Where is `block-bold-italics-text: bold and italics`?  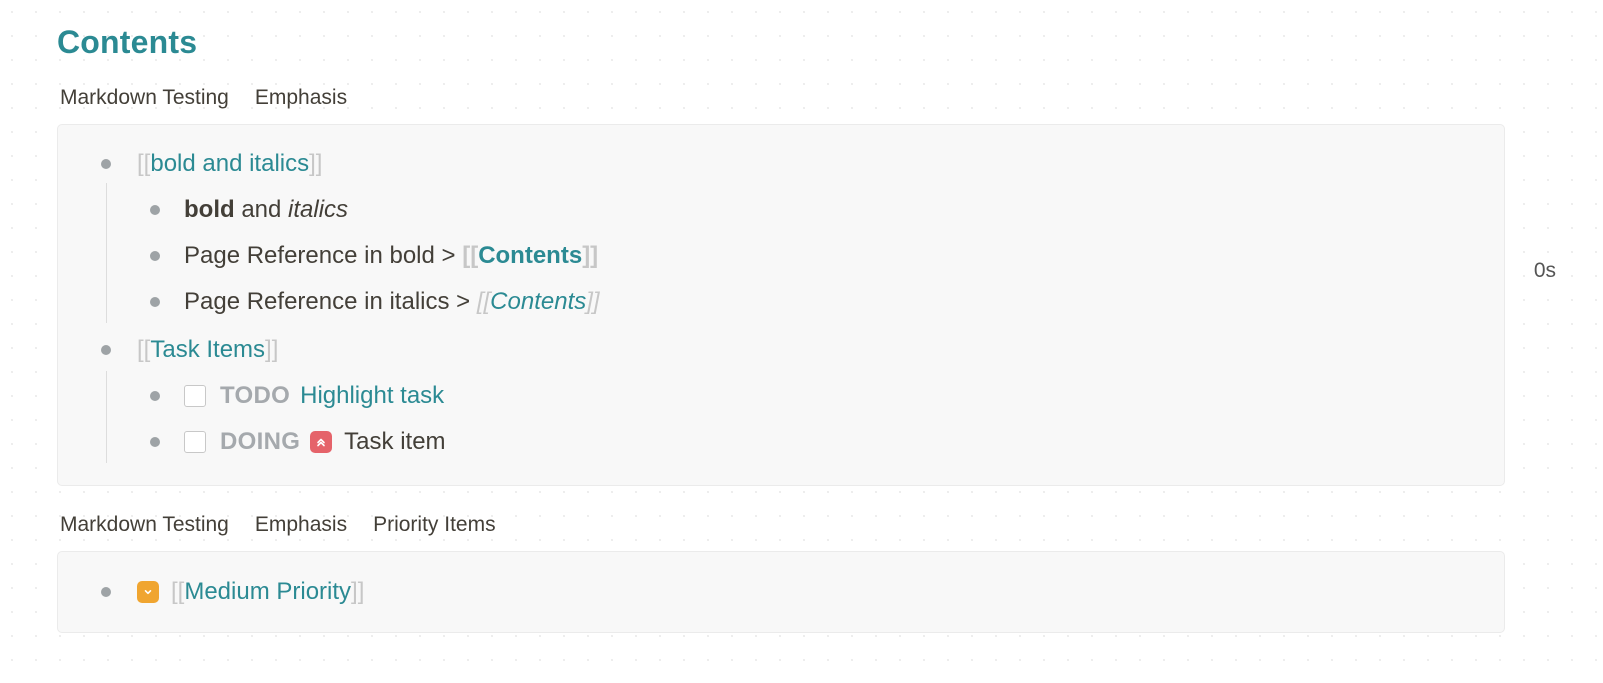
block-bold-italics-text: bold and italics is located at coordinates (266, 210).